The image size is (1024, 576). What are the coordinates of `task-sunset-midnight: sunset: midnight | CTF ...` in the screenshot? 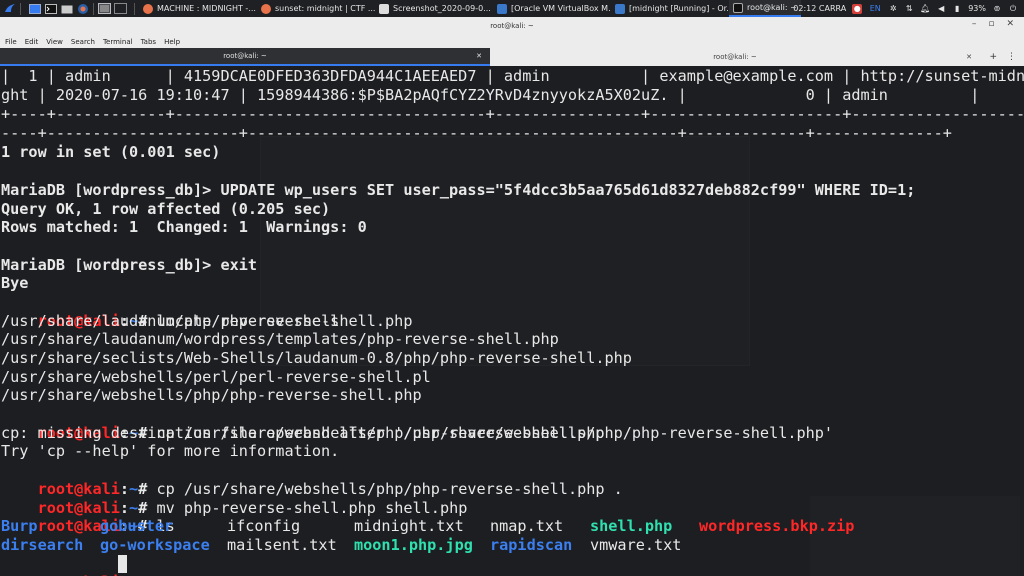 It's located at (316, 8).